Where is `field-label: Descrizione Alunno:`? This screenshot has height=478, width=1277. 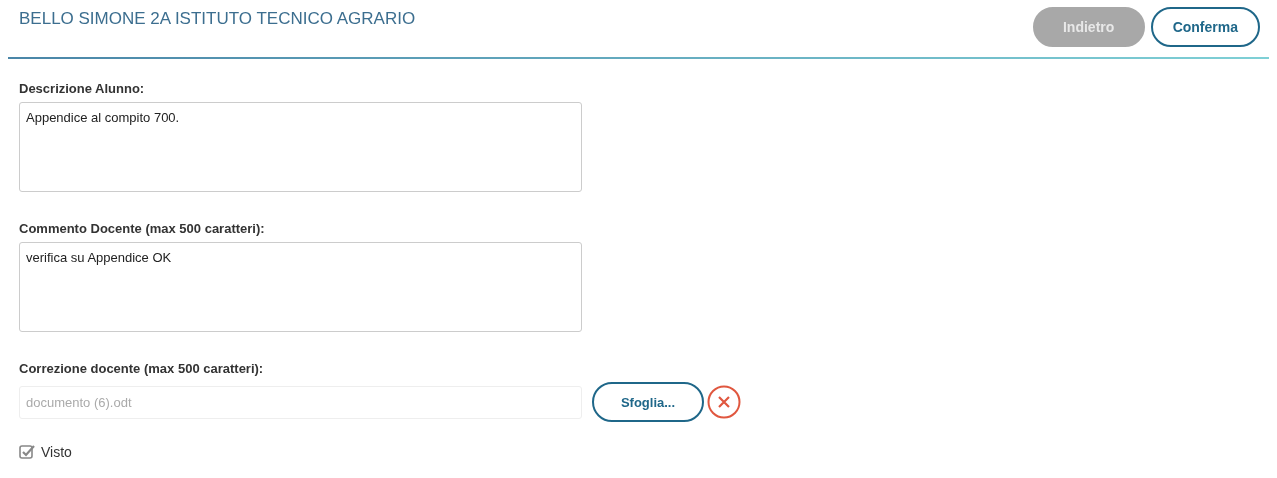 field-label: Descrizione Alunno: is located at coordinates (82, 88).